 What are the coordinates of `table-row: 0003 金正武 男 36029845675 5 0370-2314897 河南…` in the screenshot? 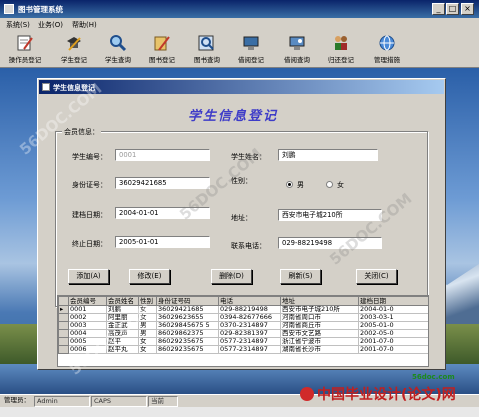 It's located at (243, 325).